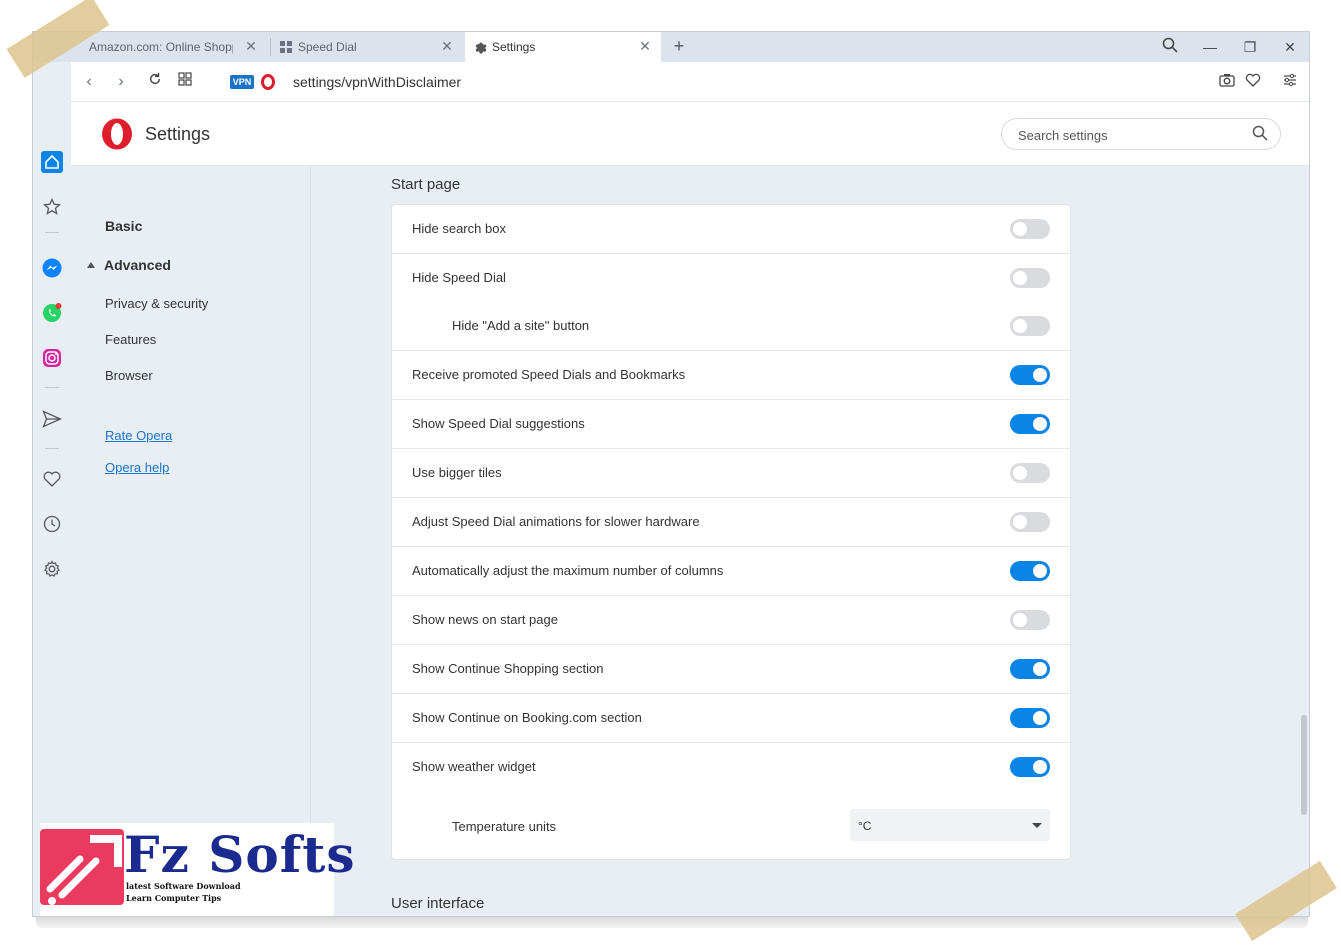 This screenshot has height=948, width=1341. I want to click on tab-amazon: Amazon.com: Online Shopp ✕, so click(174, 47).